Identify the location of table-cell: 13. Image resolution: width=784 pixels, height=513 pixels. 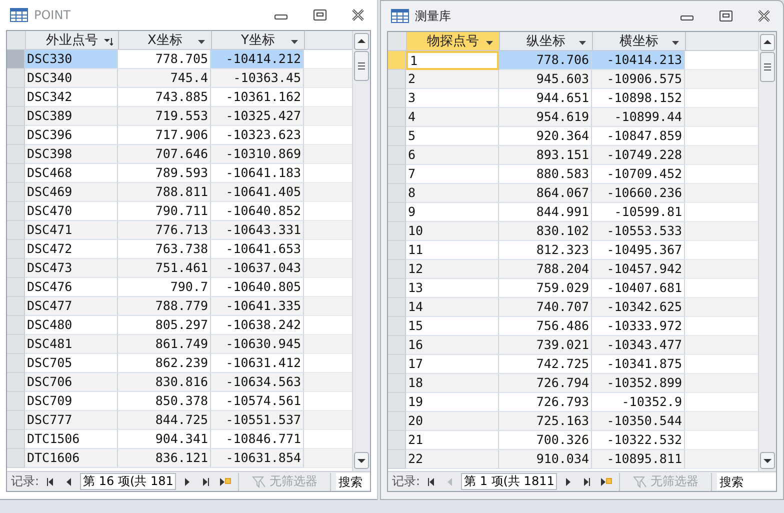
(452, 288).